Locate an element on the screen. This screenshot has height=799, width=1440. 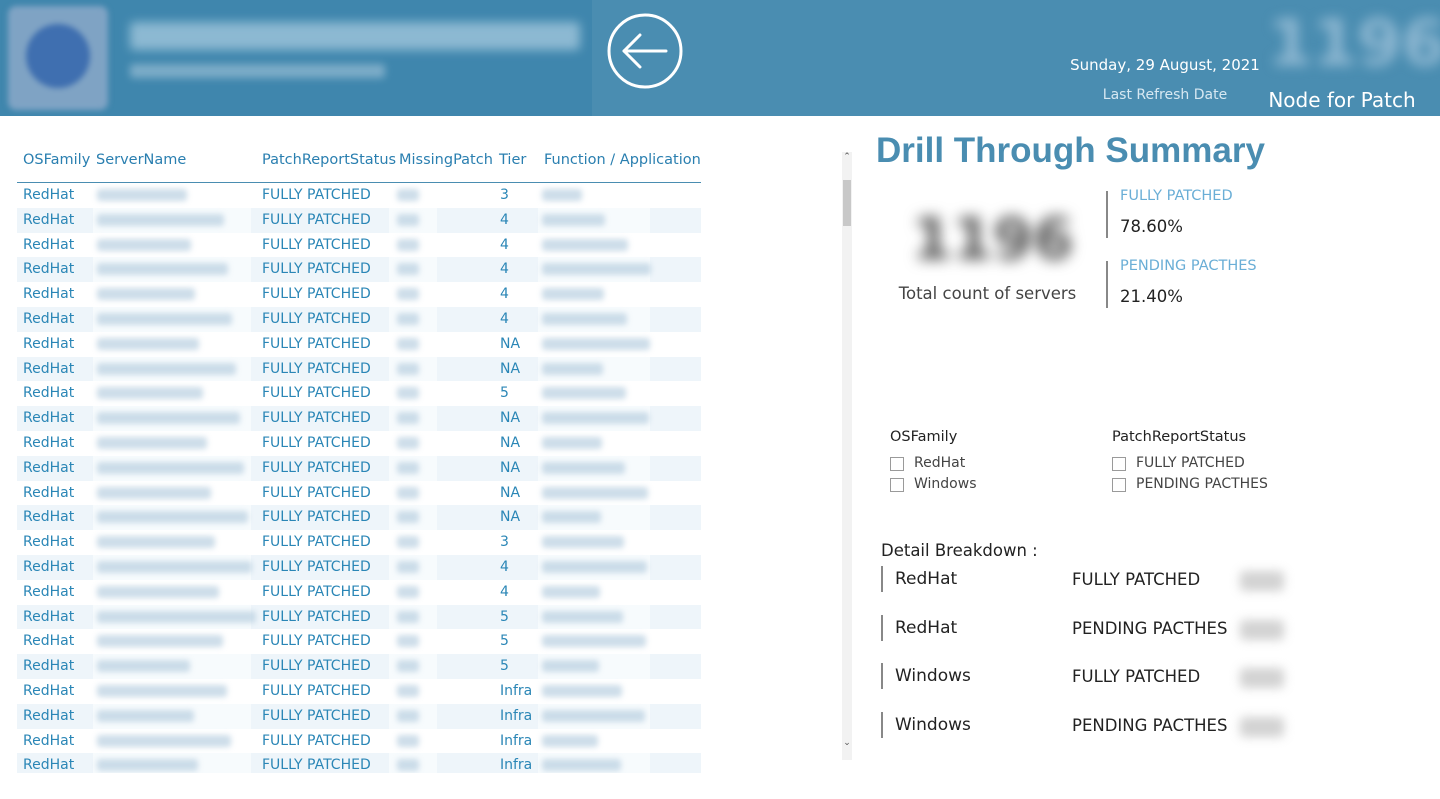
checkbox-windows is located at coordinates (897, 485).